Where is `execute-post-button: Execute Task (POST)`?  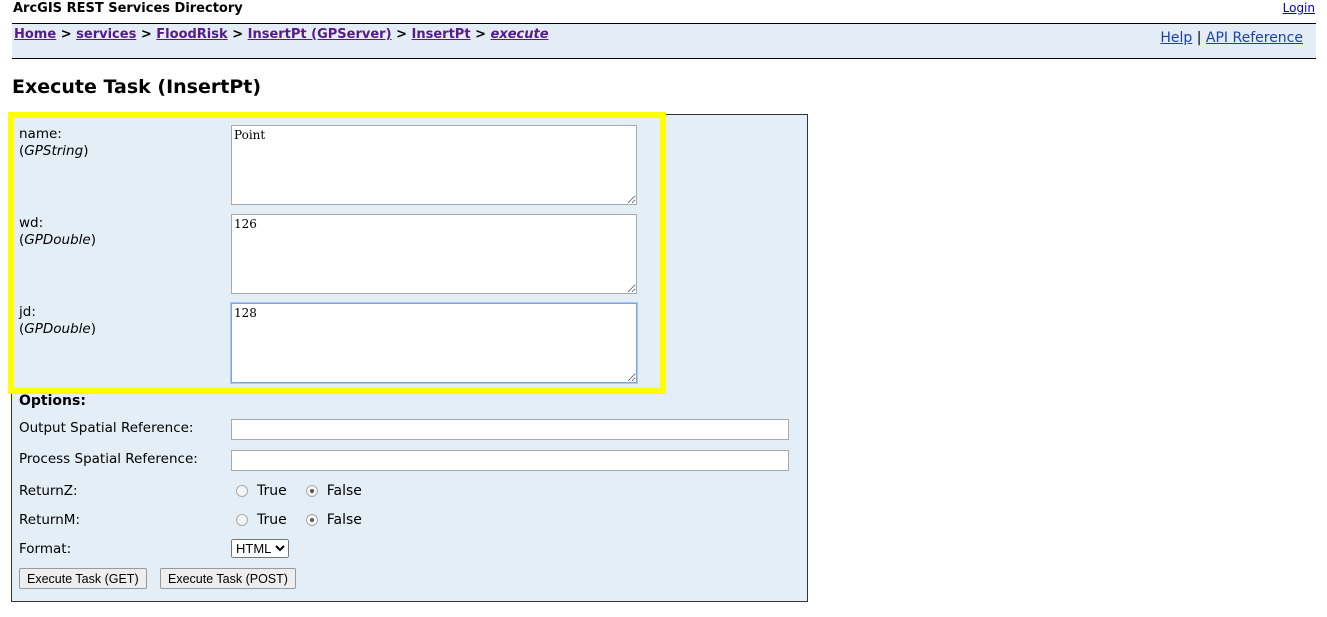 execute-post-button: Execute Task (POST) is located at coordinates (228, 578).